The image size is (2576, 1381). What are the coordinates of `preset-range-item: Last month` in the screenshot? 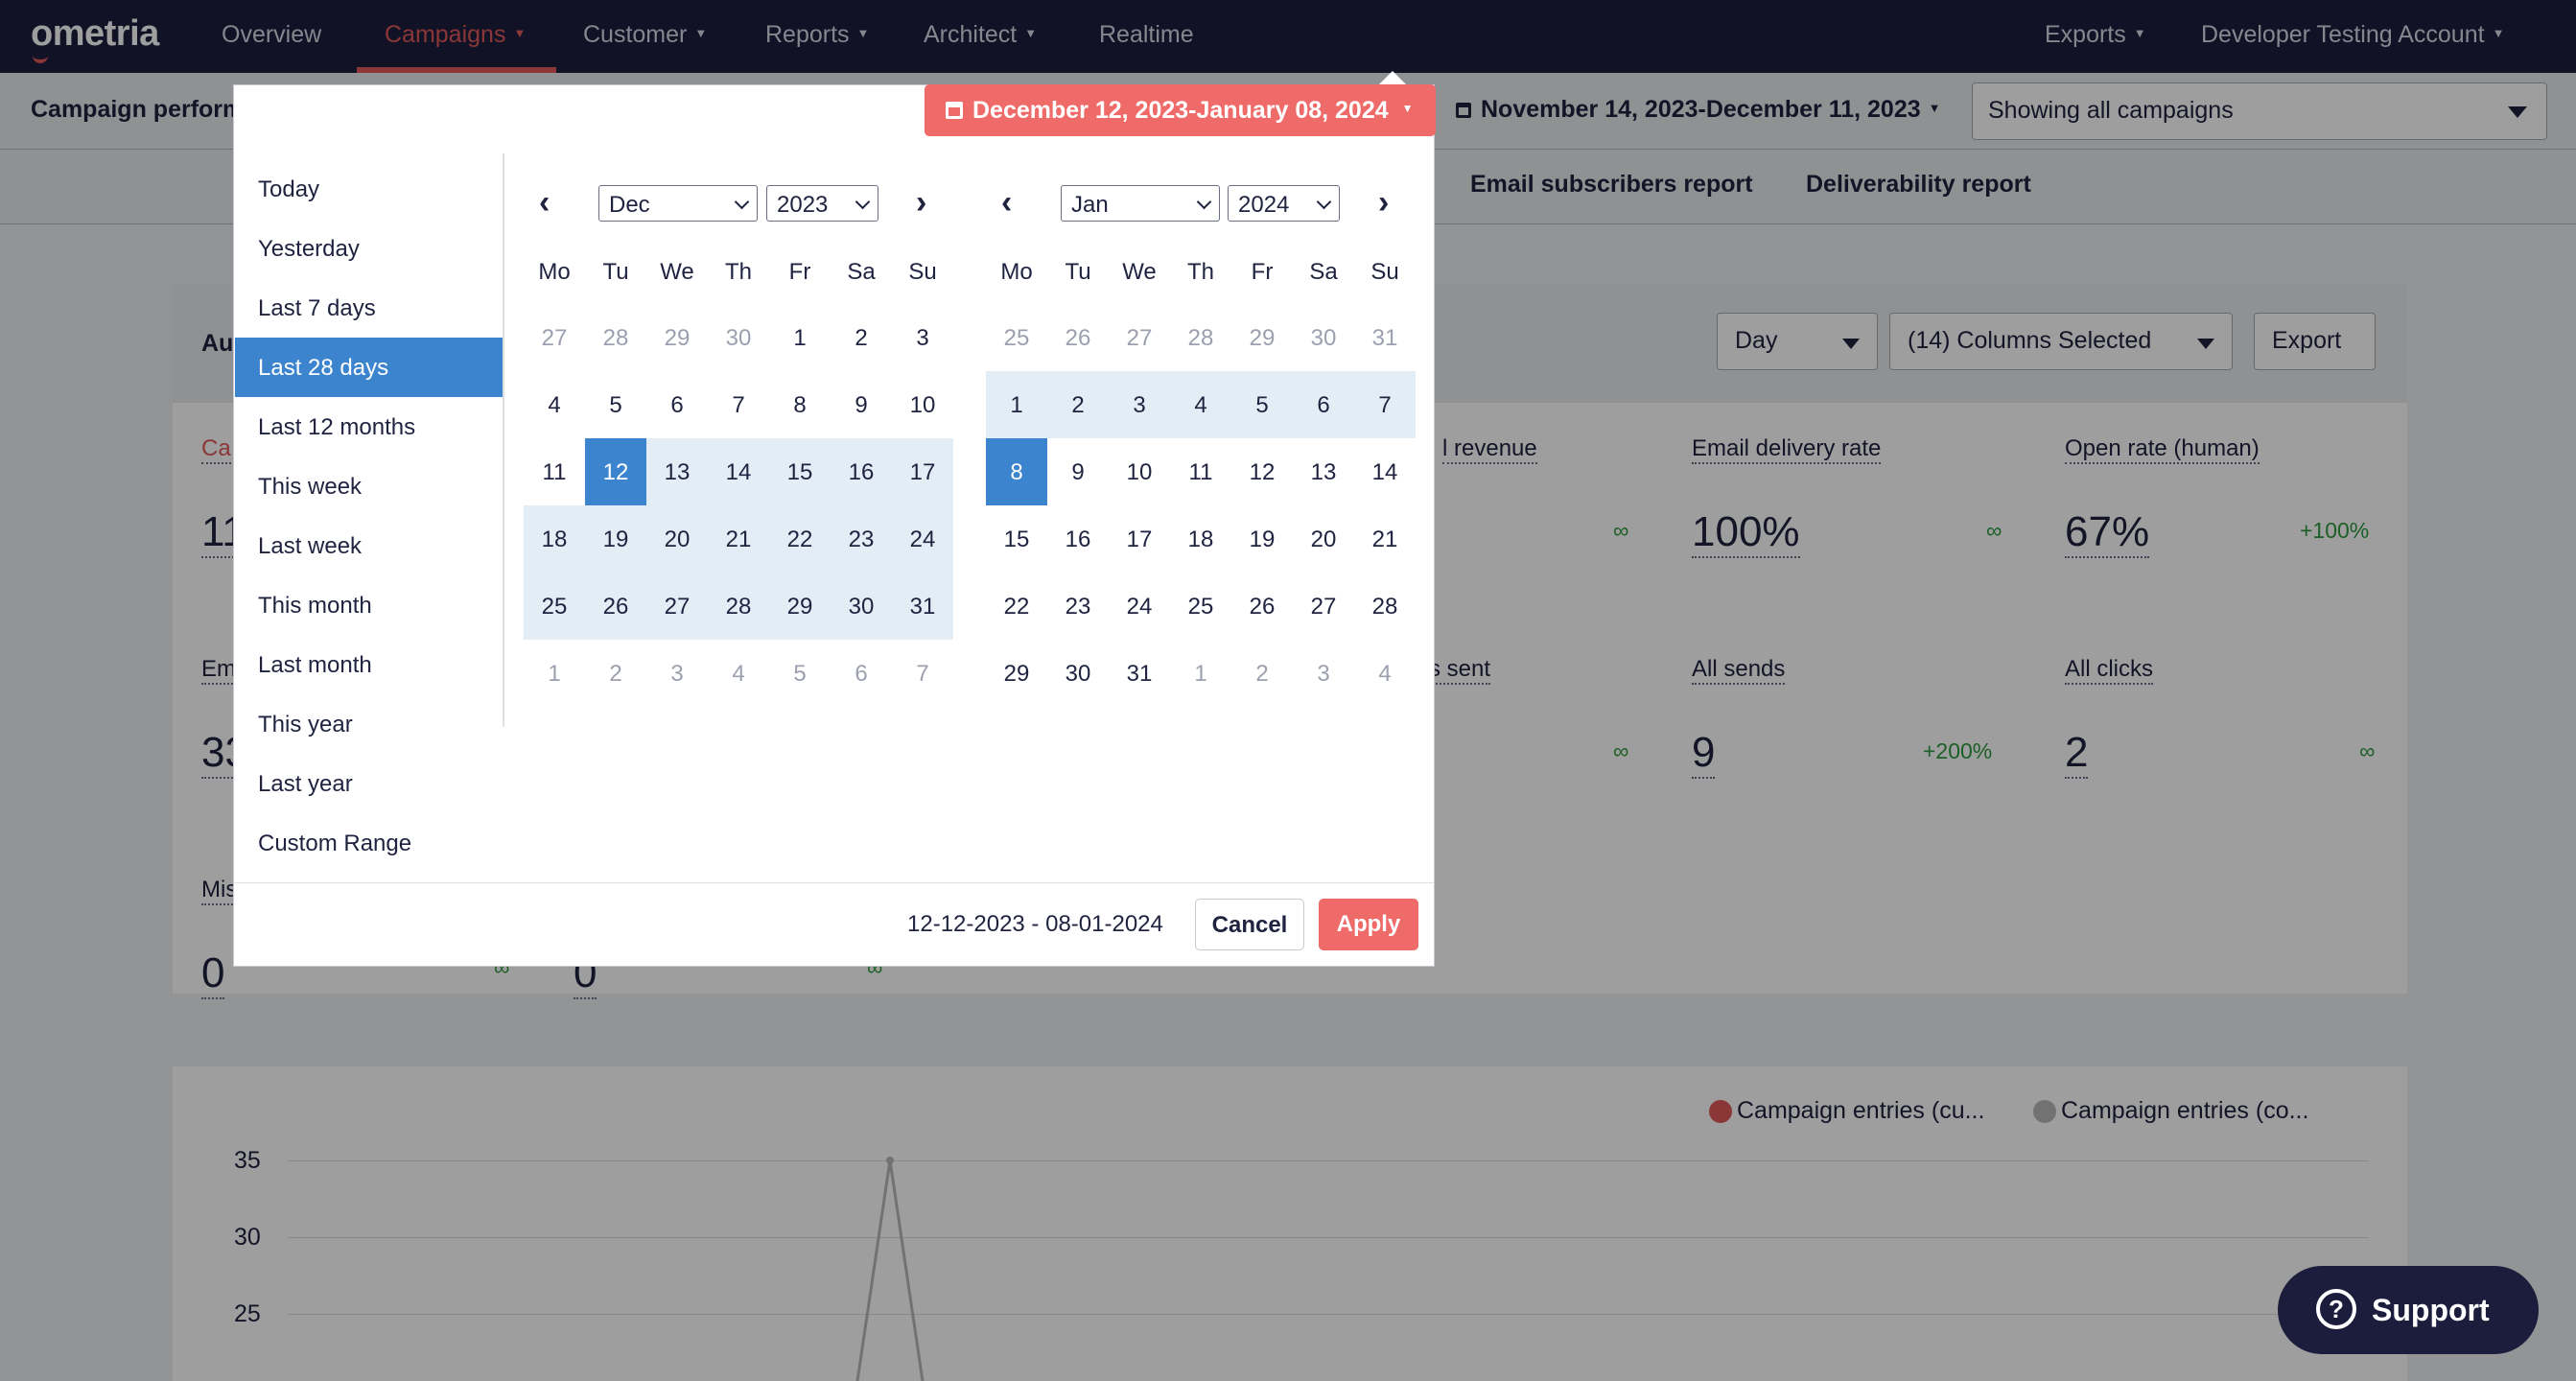 It's located at (369, 664).